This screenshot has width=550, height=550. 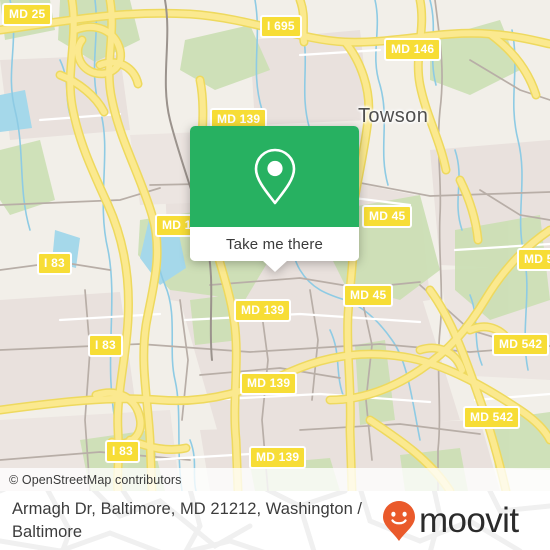 What do you see at coordinates (469, 520) in the screenshot?
I see `moovit-wordmark: moovit` at bounding box center [469, 520].